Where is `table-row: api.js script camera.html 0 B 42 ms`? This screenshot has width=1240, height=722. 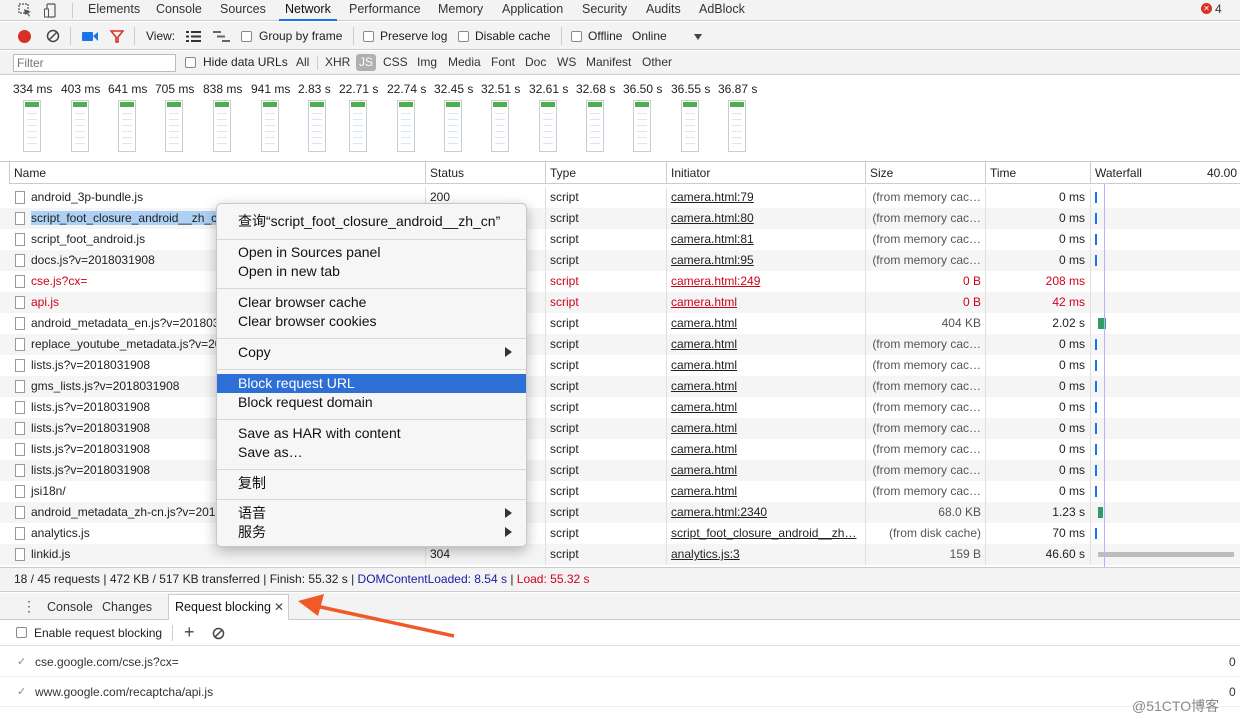 table-row: api.js script camera.html 0 B 42 ms is located at coordinates (620, 302).